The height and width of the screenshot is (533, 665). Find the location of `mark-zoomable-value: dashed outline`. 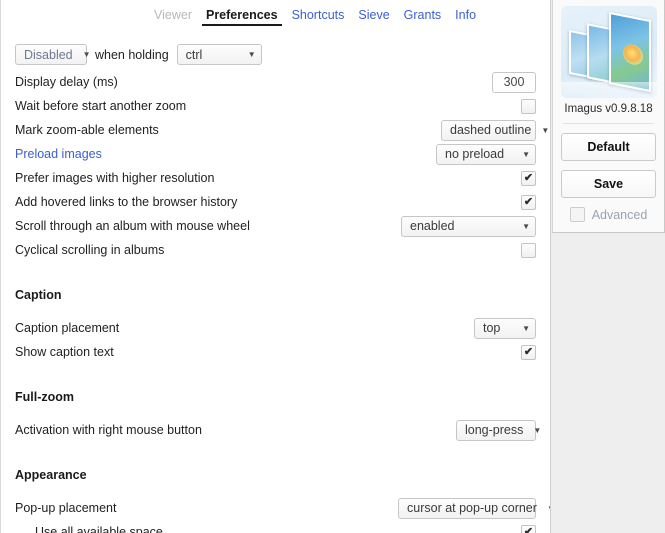

mark-zoomable-value: dashed outline is located at coordinates (491, 130).